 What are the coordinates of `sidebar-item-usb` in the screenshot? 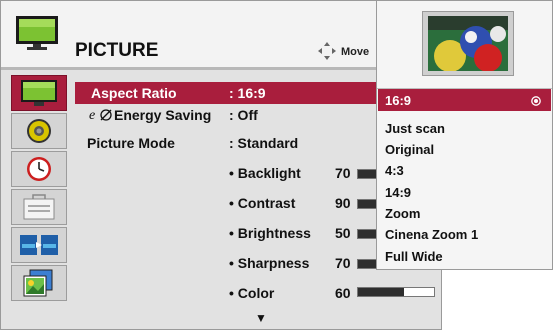 It's located at (39, 283).